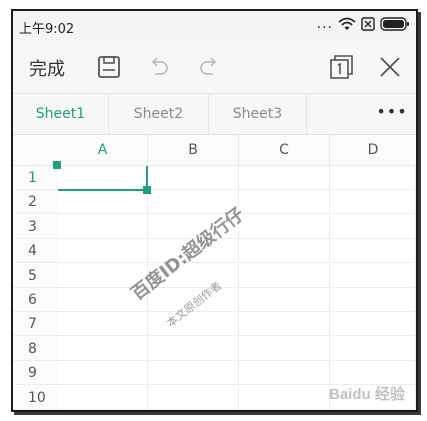 This screenshot has width=427, height=421. I want to click on sim-icon, so click(368, 24).